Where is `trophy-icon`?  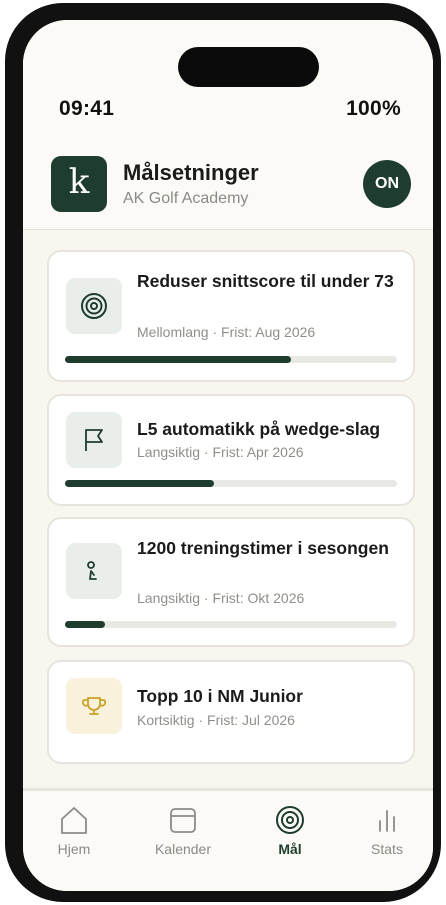 trophy-icon is located at coordinates (94, 706).